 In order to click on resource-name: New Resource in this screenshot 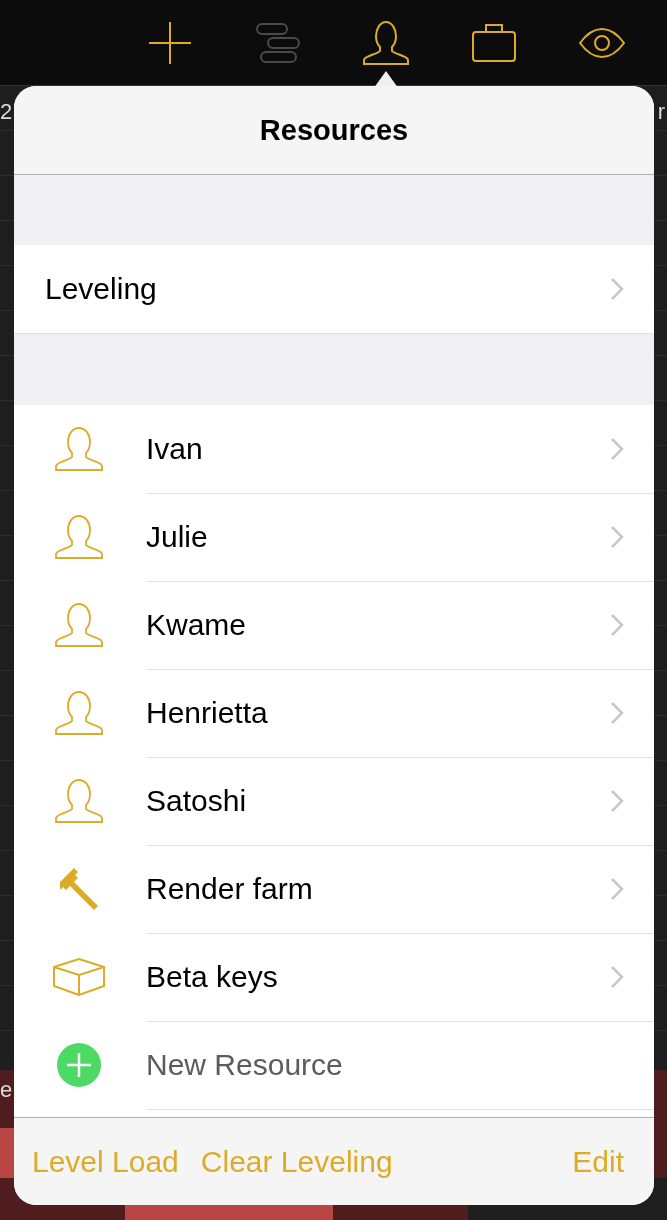, I will do `click(400, 1065)`.